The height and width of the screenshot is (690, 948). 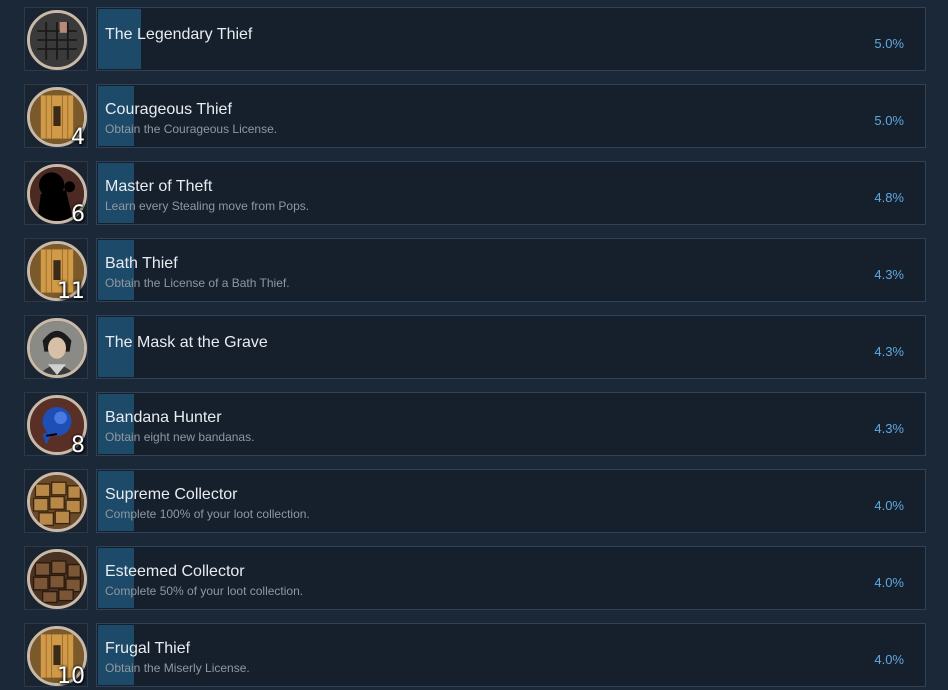 I want to click on achievement-icon-frame: 11, so click(x=56, y=271).